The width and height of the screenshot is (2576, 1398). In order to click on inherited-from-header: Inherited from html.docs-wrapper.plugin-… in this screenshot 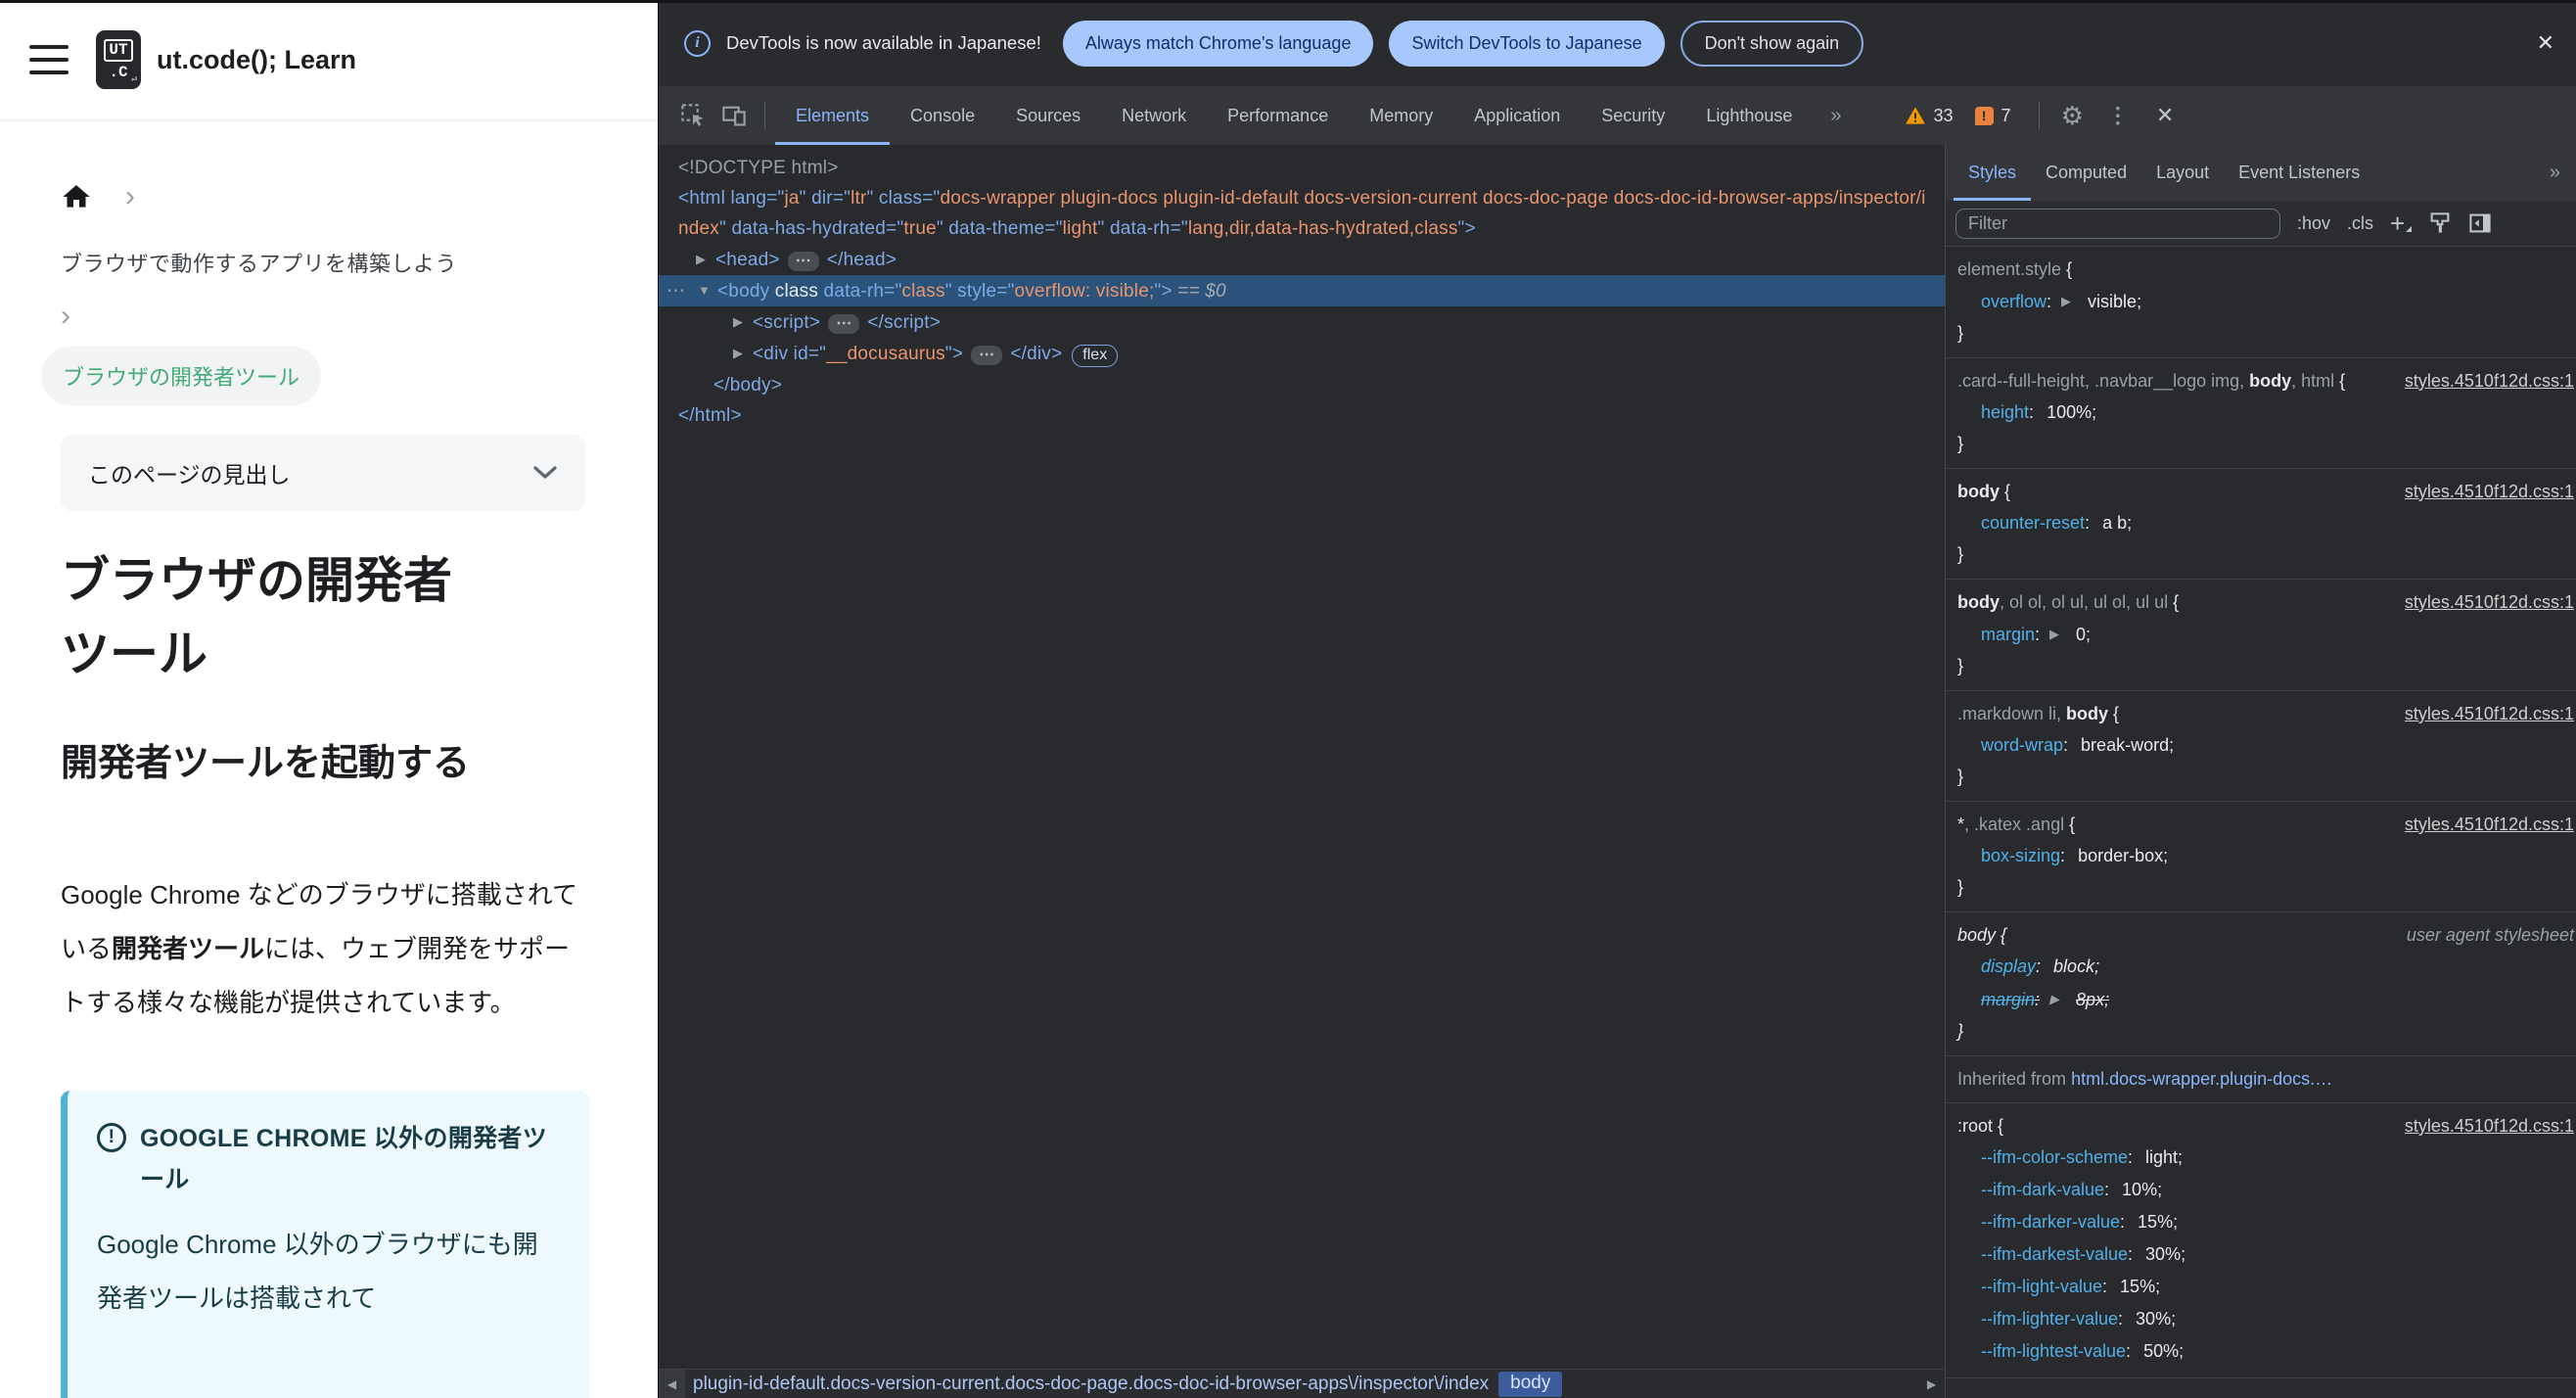, I will do `click(2261, 1079)`.